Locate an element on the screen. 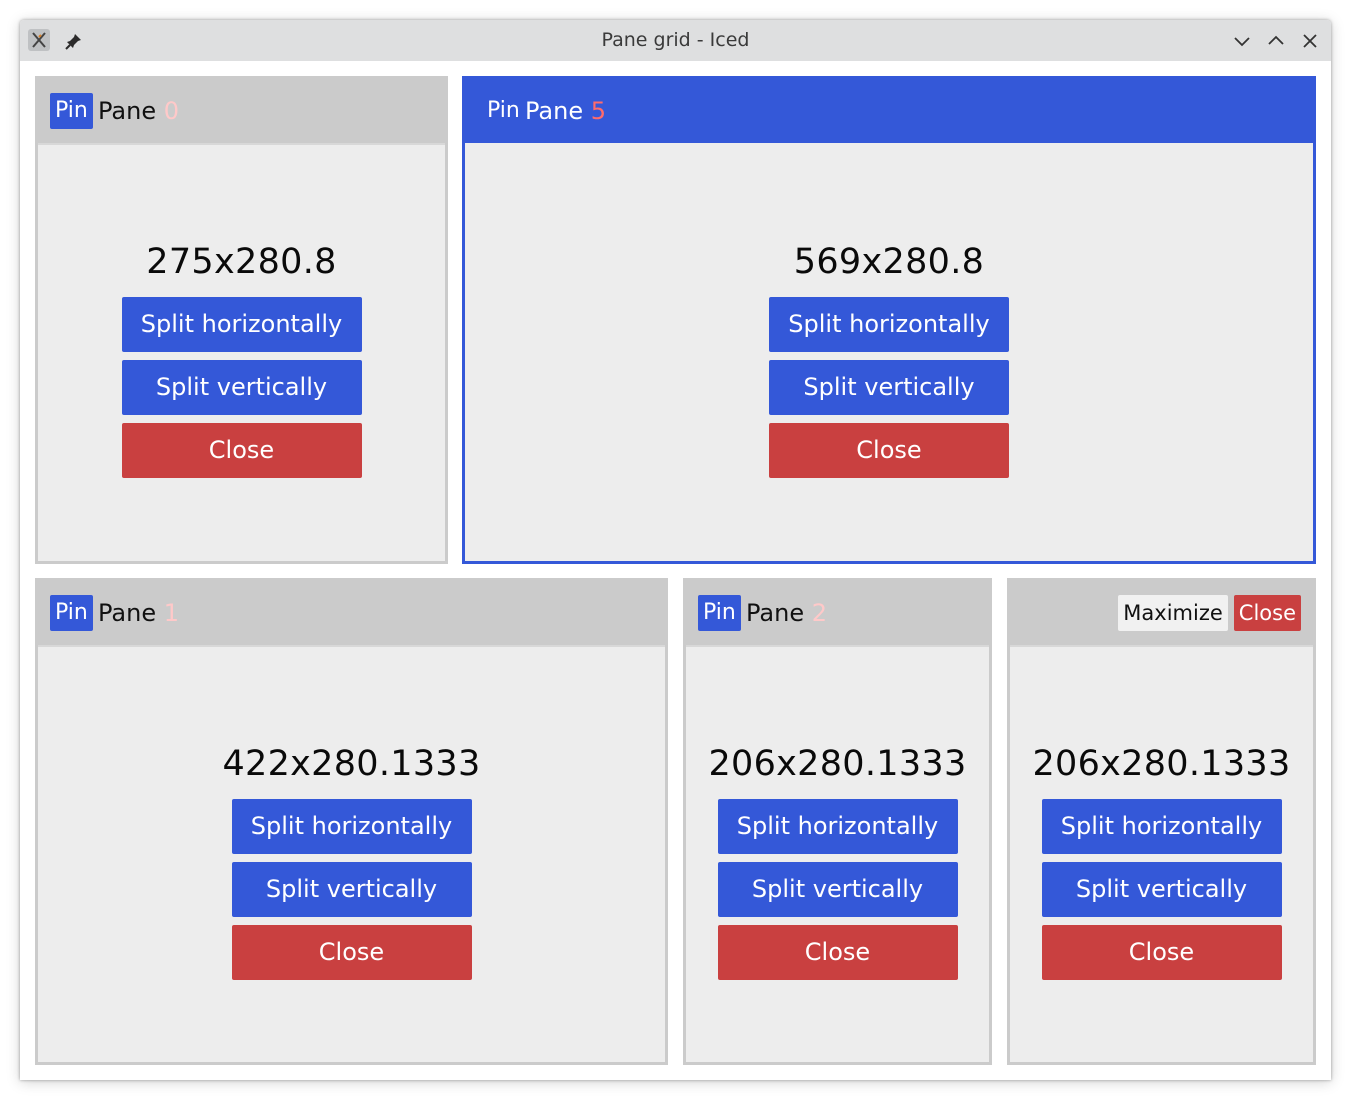 The image size is (1351, 1100). pane-title-bar: Pin Pane 0 is located at coordinates (241, 111).